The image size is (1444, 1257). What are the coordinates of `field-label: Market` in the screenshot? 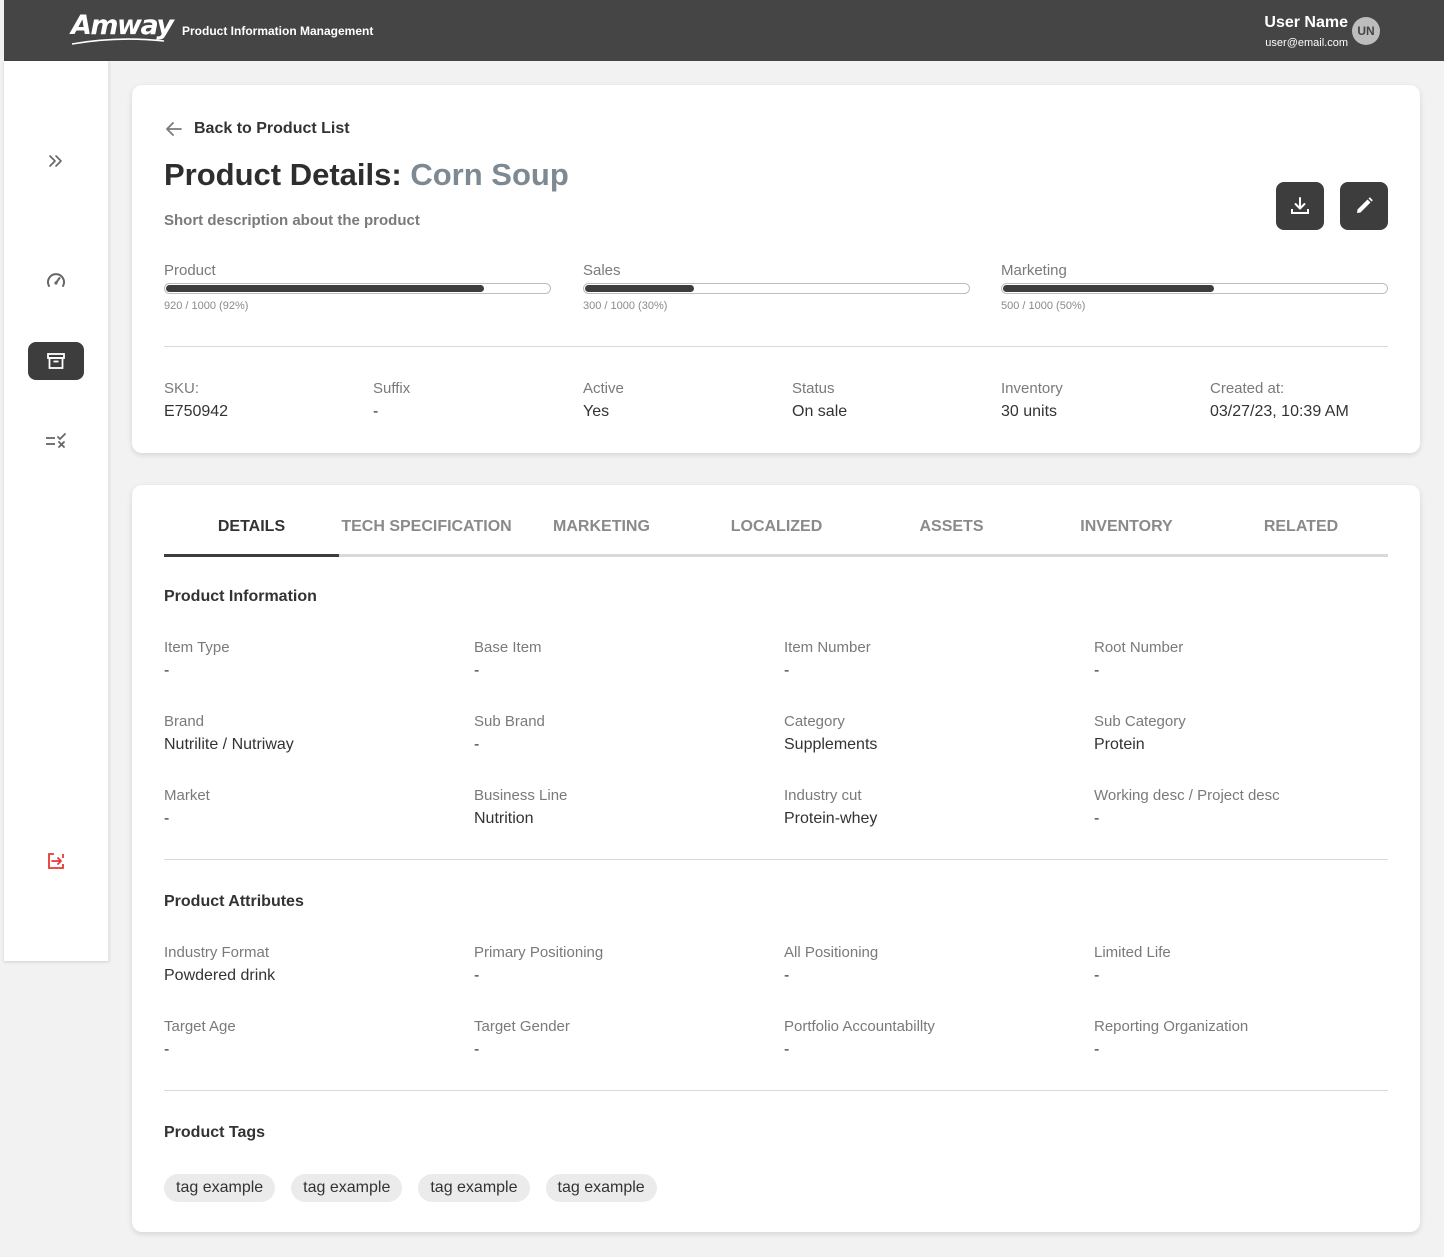 It's located at (187, 795).